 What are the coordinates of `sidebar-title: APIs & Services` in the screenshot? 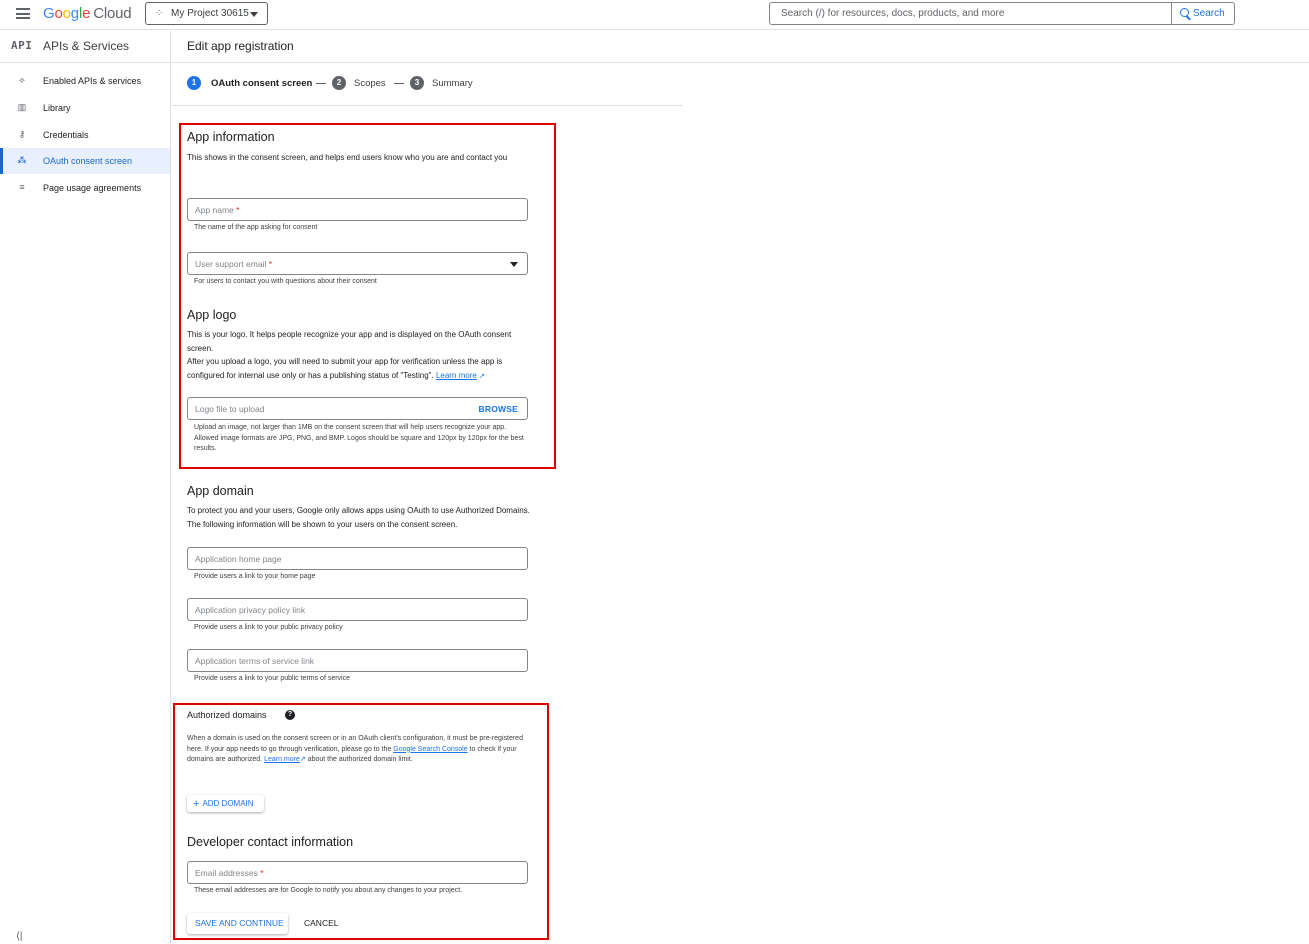 It's located at (86, 46).